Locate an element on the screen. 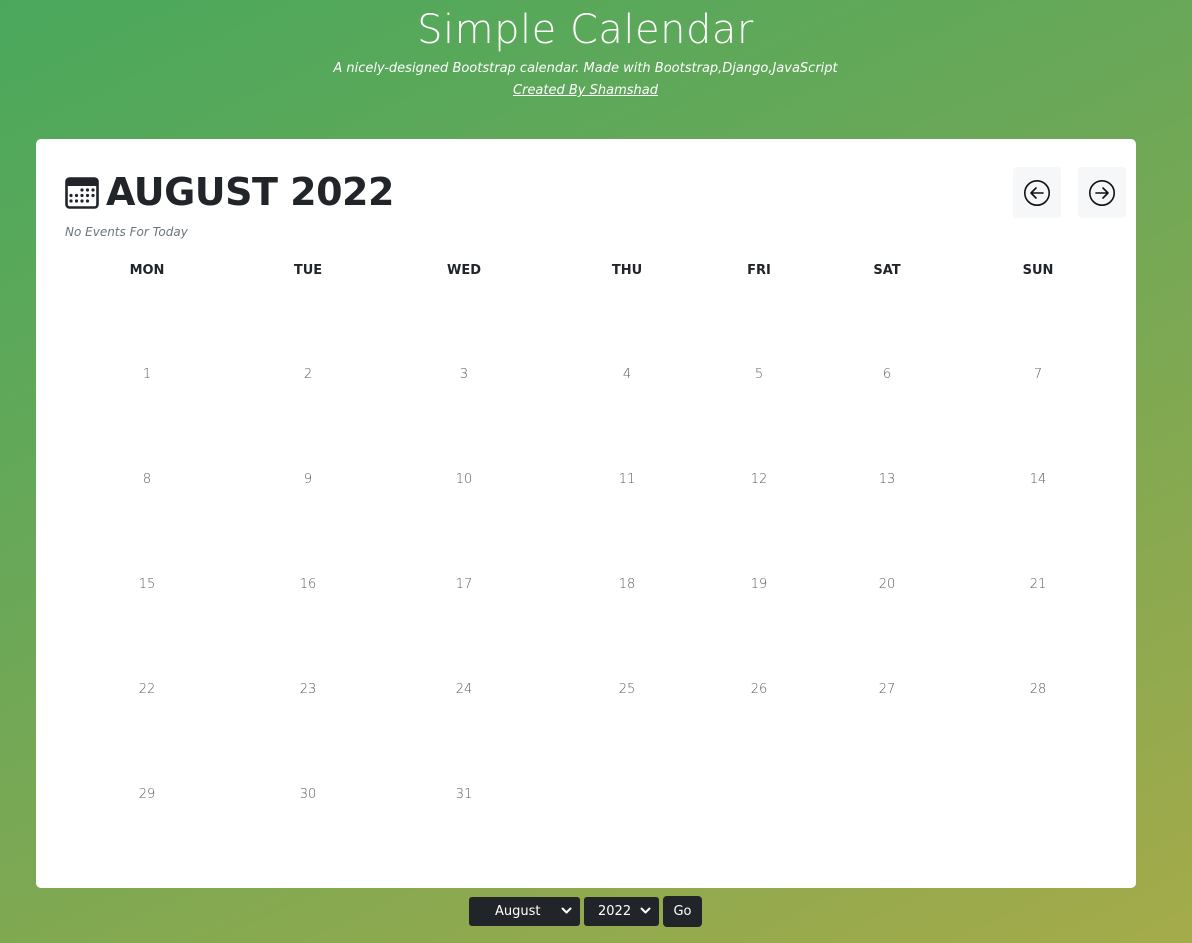 The height and width of the screenshot is (943, 1192). day-cell: 31 is located at coordinates (464, 794).